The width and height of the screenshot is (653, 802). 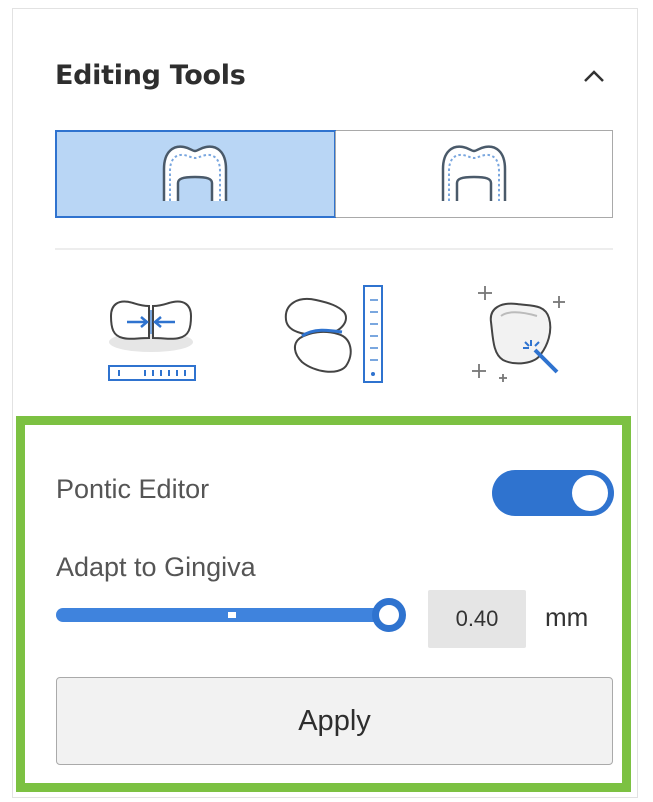 What do you see at coordinates (150, 75) in the screenshot?
I see `panel-title: Editing Tools` at bounding box center [150, 75].